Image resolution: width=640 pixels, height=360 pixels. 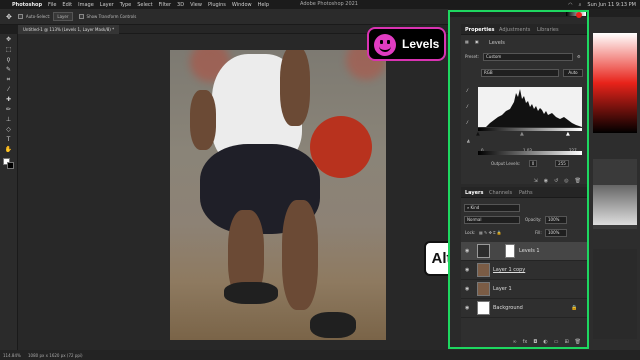 What do you see at coordinates (27, 5) in the screenshot?
I see `menu-app-name: Photoshop` at bounding box center [27, 5].